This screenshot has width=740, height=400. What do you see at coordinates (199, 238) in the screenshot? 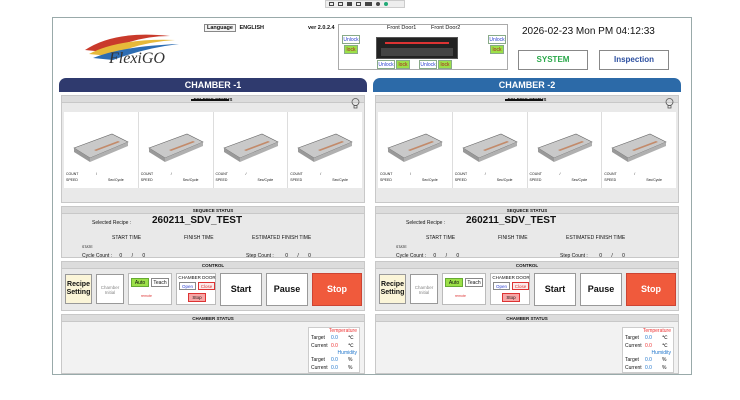
I see `finish-time-label: FINISH TIME` at bounding box center [199, 238].